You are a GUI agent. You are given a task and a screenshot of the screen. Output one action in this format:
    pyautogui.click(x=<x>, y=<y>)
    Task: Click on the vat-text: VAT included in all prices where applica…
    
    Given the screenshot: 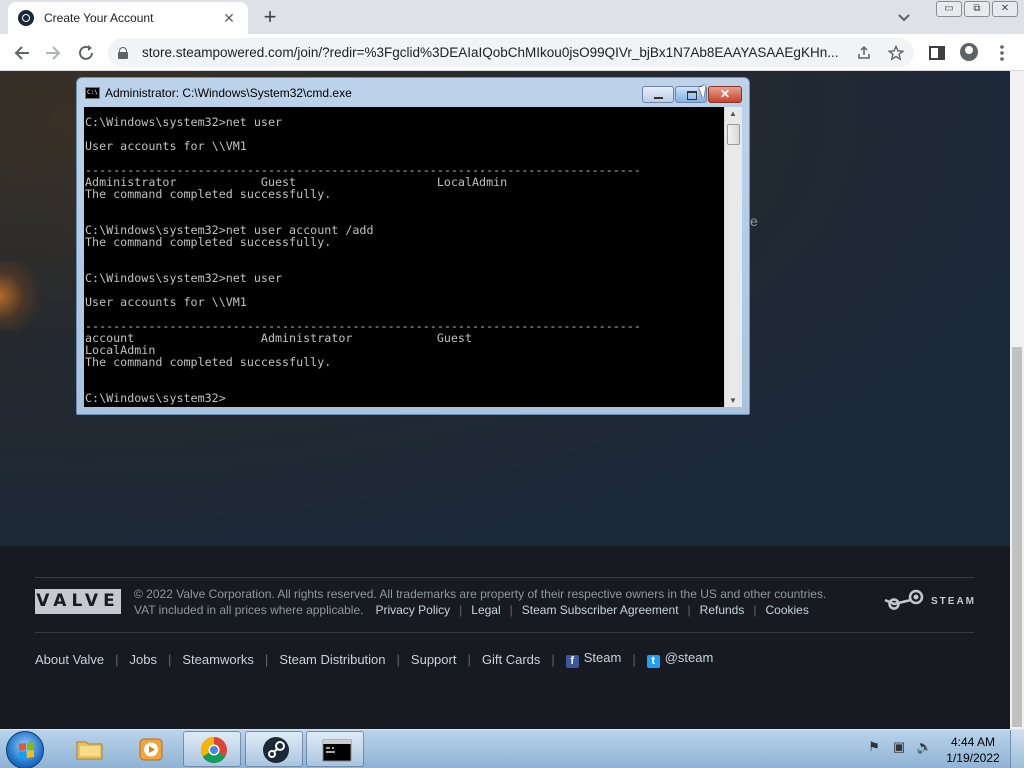 What is the action you would take?
    pyautogui.click(x=249, y=610)
    